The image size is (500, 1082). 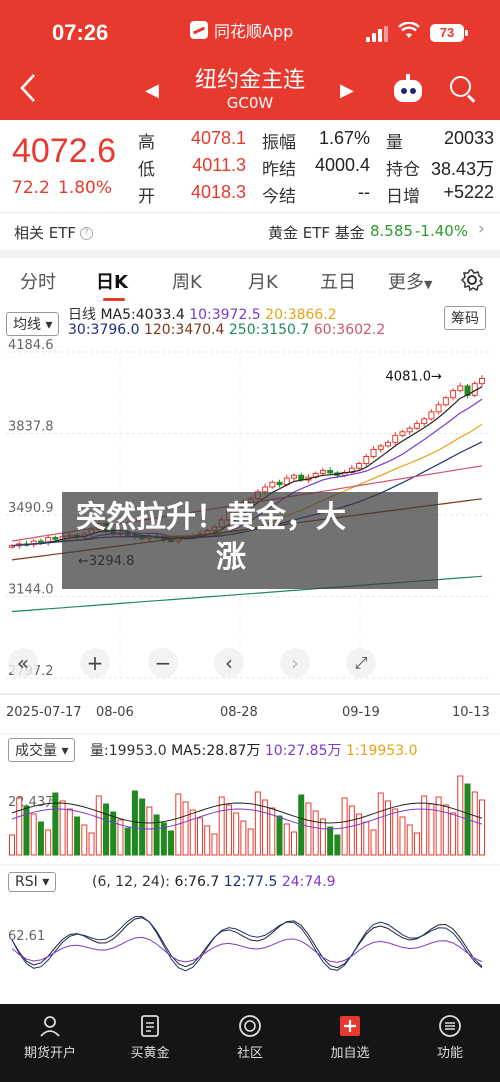 What do you see at coordinates (32, 882) in the screenshot?
I see `rsi-selector-button: RSI ▾` at bounding box center [32, 882].